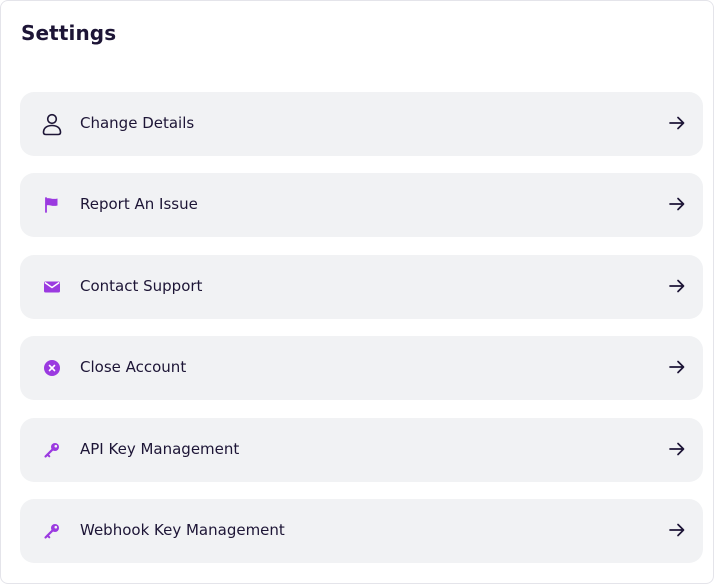 The image size is (714, 586). What do you see at coordinates (361, 531) in the screenshot?
I see `settings-item-webhook-key-management: Webhook Key Management` at bounding box center [361, 531].